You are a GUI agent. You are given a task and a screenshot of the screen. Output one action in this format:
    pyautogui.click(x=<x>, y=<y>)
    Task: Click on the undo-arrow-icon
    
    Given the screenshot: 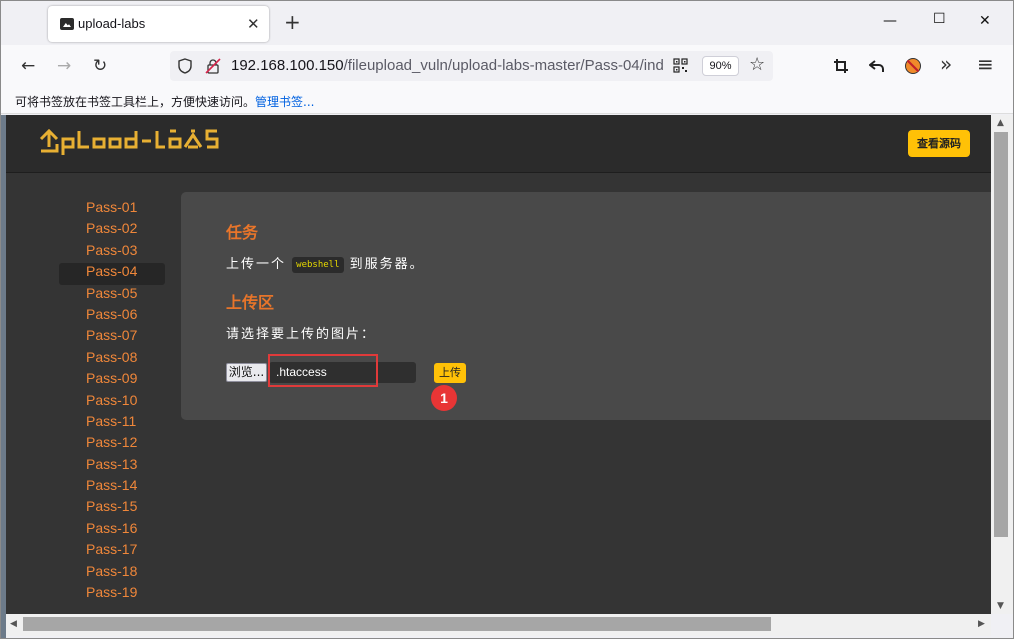 What is the action you would take?
    pyautogui.click(x=877, y=66)
    